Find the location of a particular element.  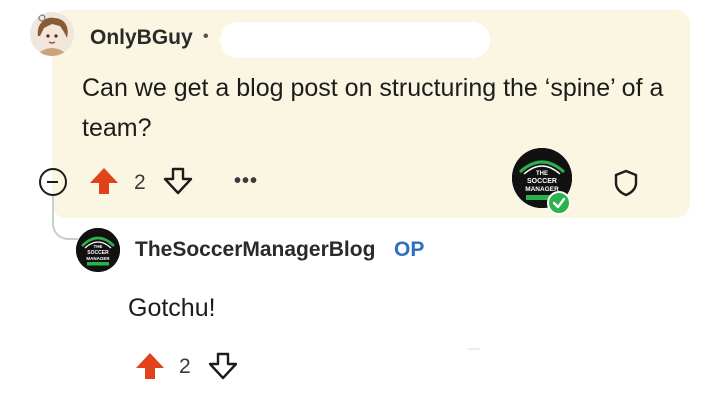

shield-icon is located at coordinates (626, 183).